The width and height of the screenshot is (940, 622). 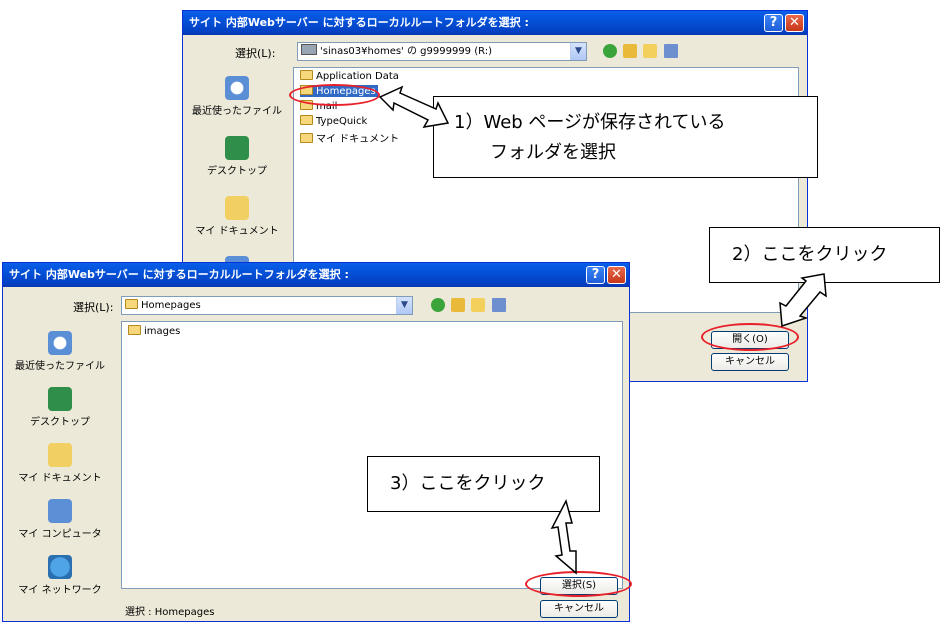 What do you see at coordinates (563, 536) in the screenshot?
I see `arrow-to-select-button` at bounding box center [563, 536].